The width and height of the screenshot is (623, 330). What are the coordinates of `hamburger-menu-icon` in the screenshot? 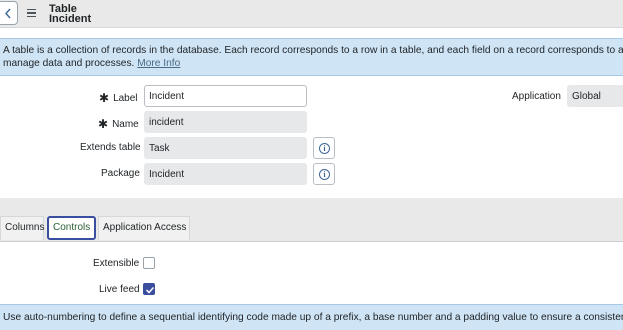 It's located at (31, 13).